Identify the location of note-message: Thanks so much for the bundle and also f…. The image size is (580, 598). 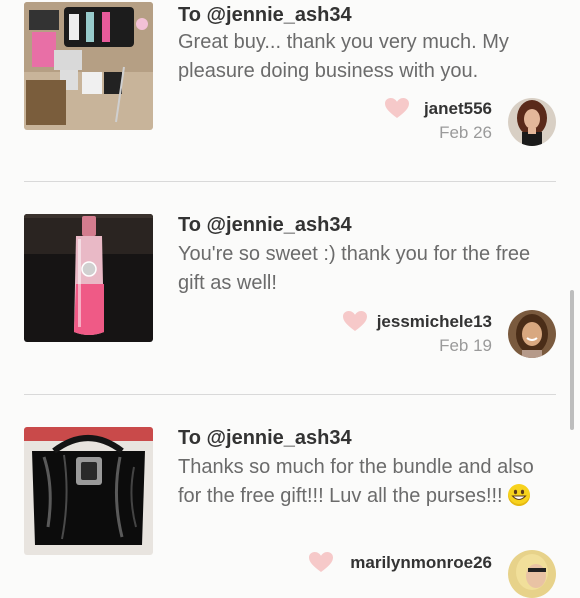
(358, 482).